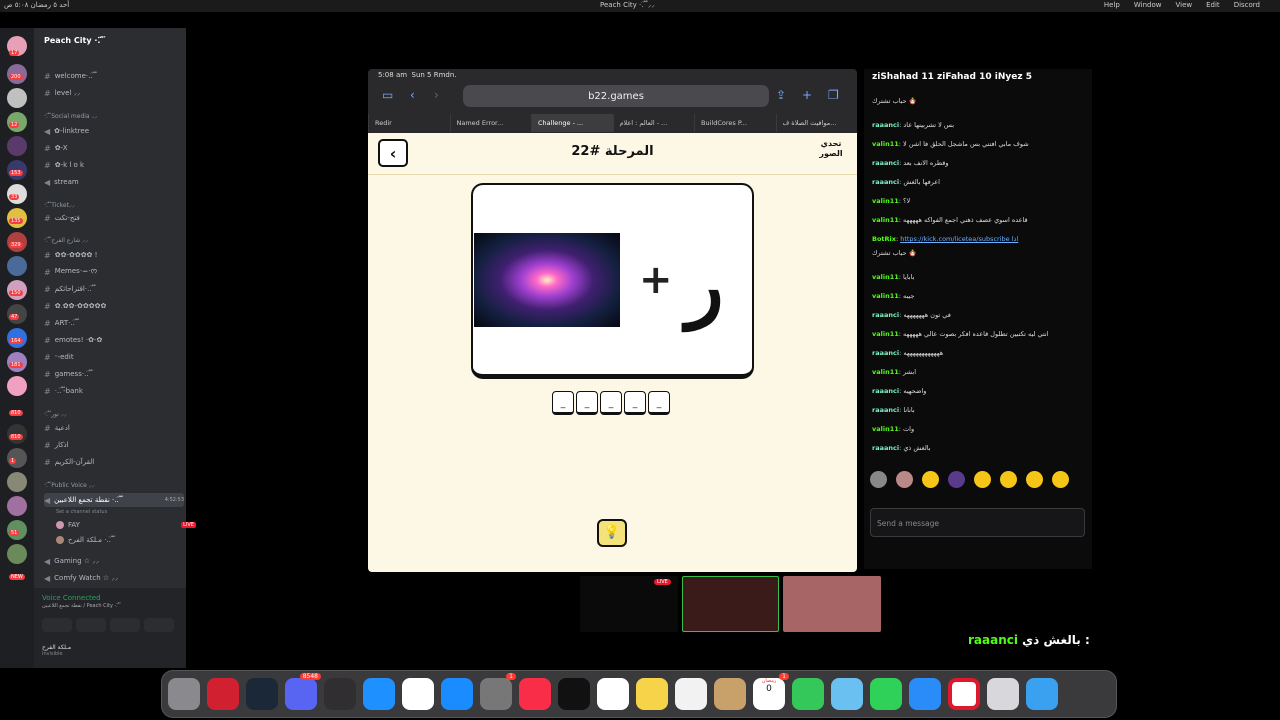 The width and height of the screenshot is (1280, 720). Describe the element at coordinates (303, 691) in the screenshot. I see `discord-icon: 8548` at that location.